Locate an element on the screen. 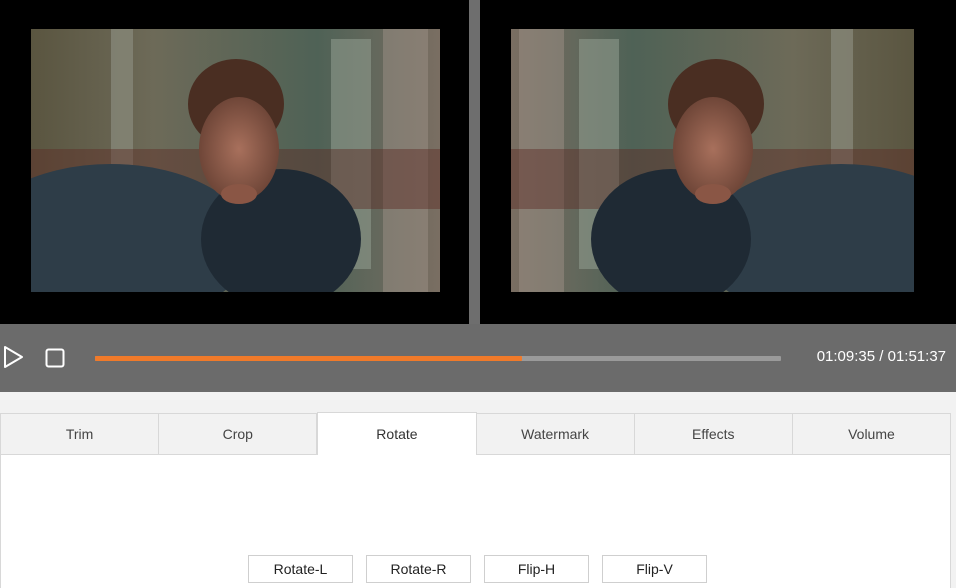 The height and width of the screenshot is (588, 956). time-display: 01:09:35 / 01:51:37 is located at coordinates (881, 356).